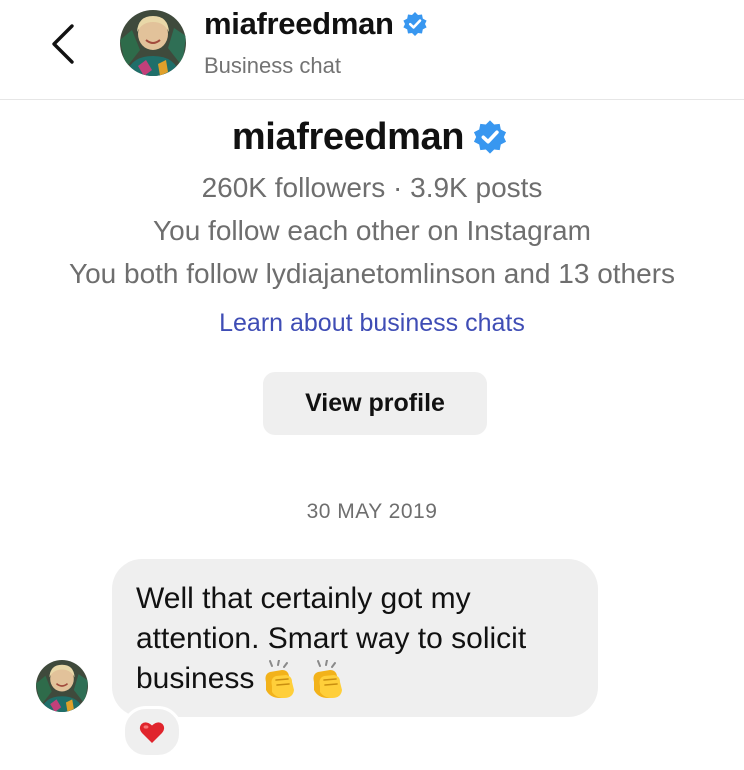 This screenshot has width=744, height=770. What do you see at coordinates (303, 598) in the screenshot?
I see `message-line: Well that certainly got my` at bounding box center [303, 598].